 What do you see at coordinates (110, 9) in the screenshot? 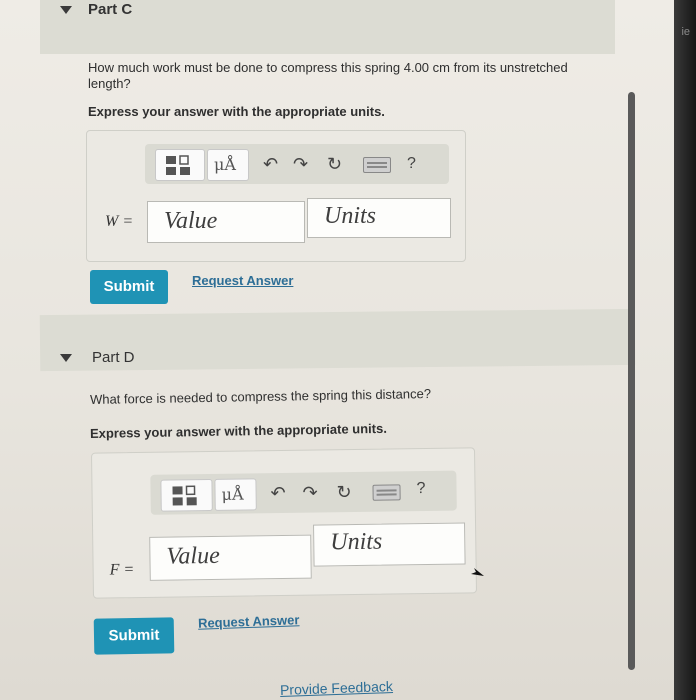
I see `part-c-title: Part C` at bounding box center [110, 9].